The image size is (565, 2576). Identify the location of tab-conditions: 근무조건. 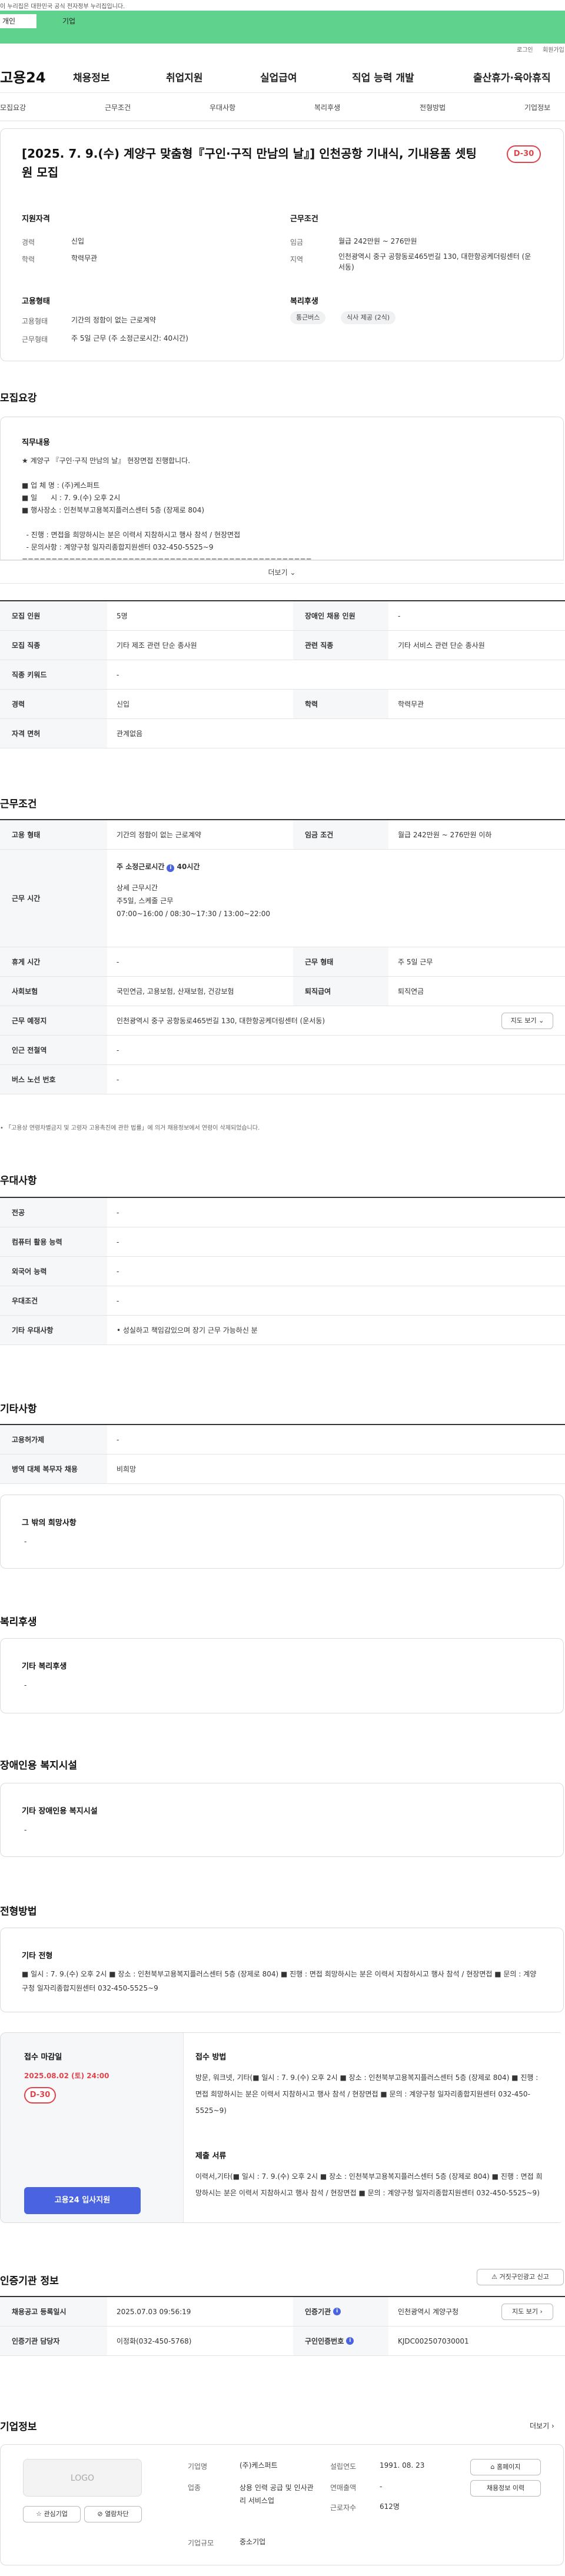
(118, 107).